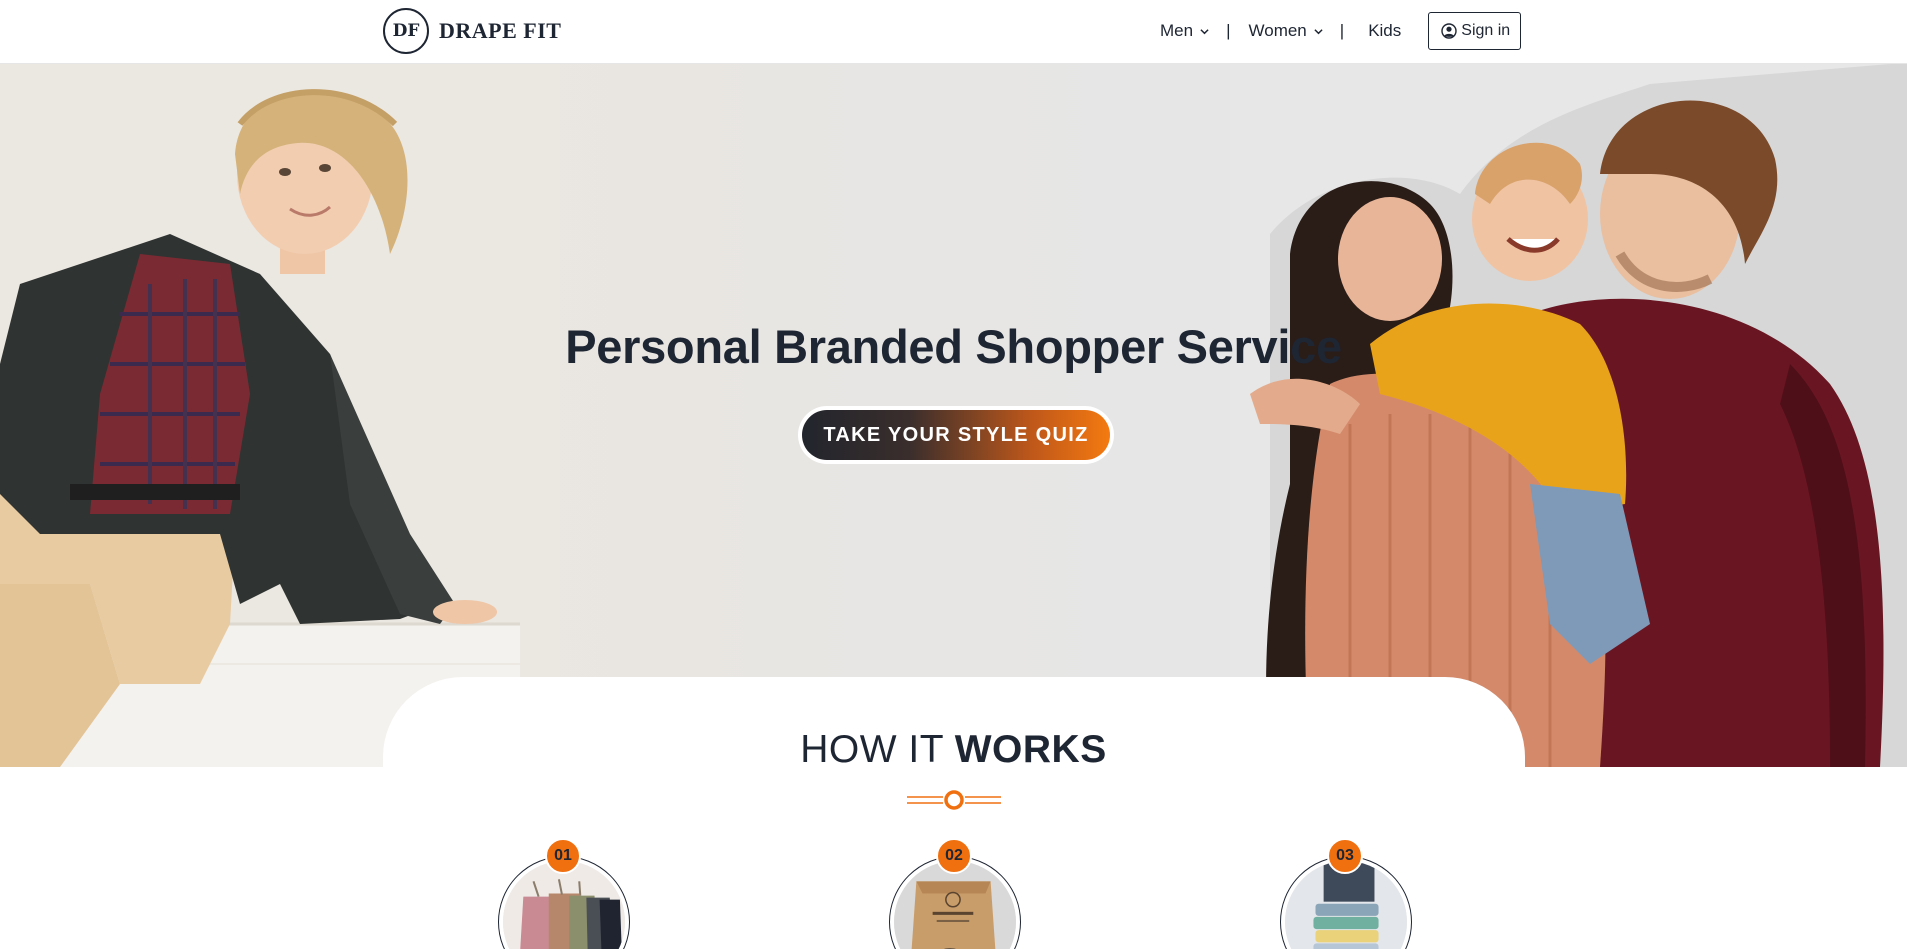  What do you see at coordinates (1449, 31) in the screenshot?
I see `user-circle-icon` at bounding box center [1449, 31].